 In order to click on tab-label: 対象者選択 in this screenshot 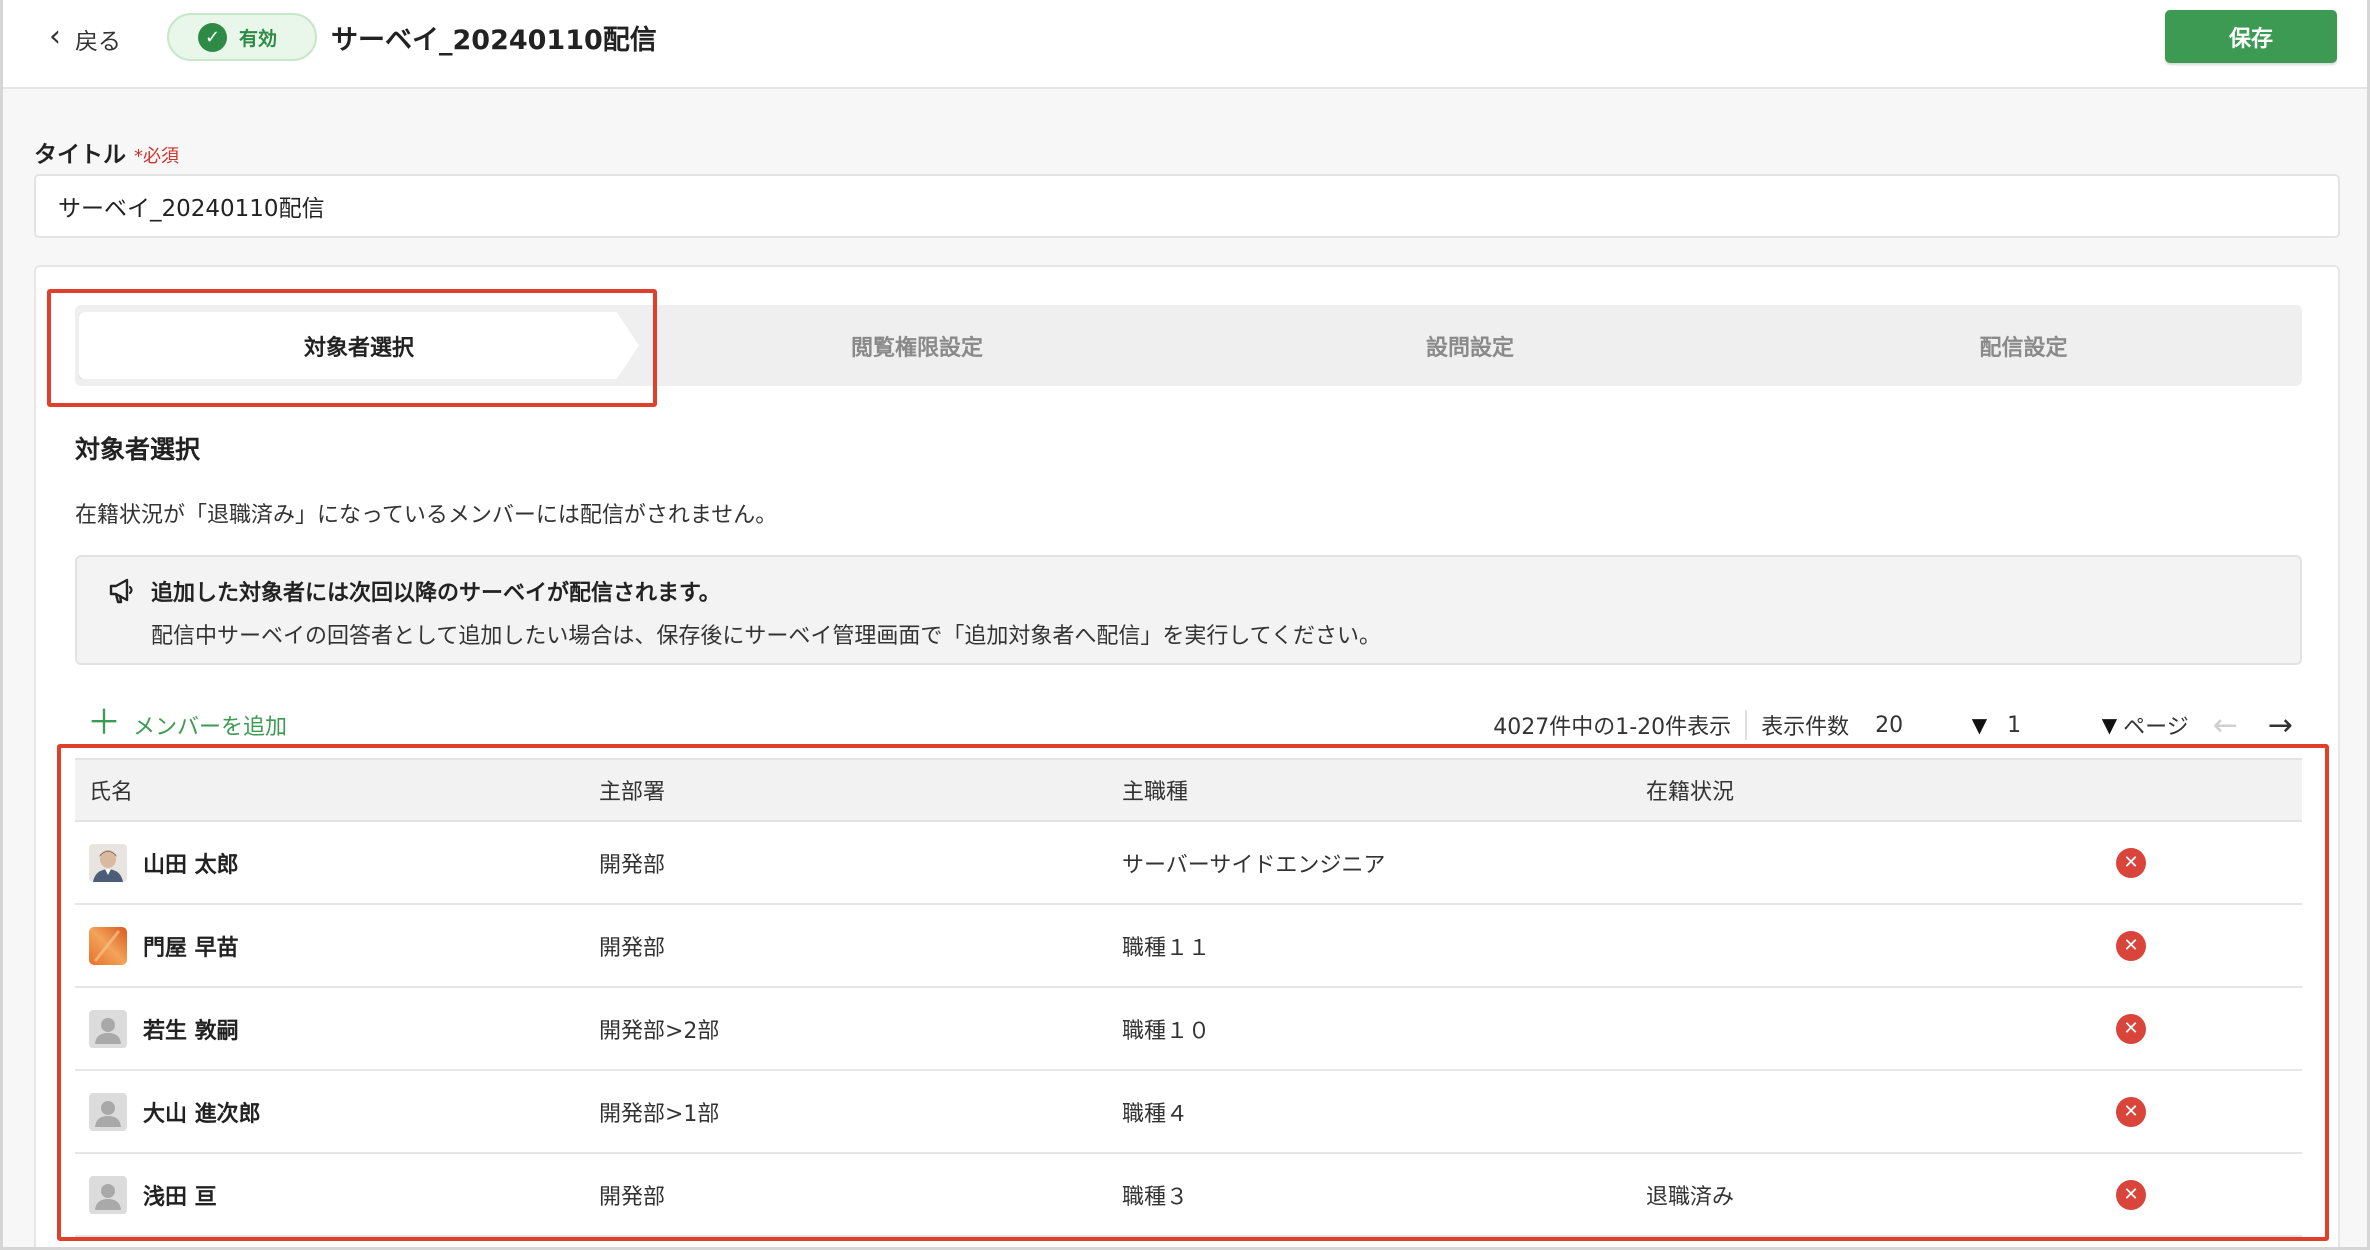, I will do `click(358, 348)`.